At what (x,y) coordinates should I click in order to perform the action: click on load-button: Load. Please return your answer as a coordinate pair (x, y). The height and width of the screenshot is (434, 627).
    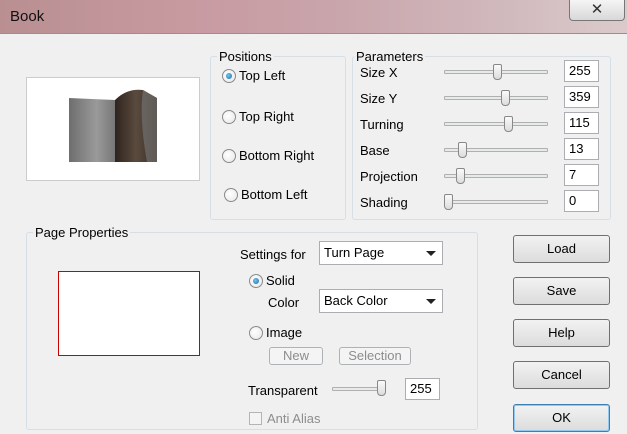
    Looking at the image, I should click on (561, 249).